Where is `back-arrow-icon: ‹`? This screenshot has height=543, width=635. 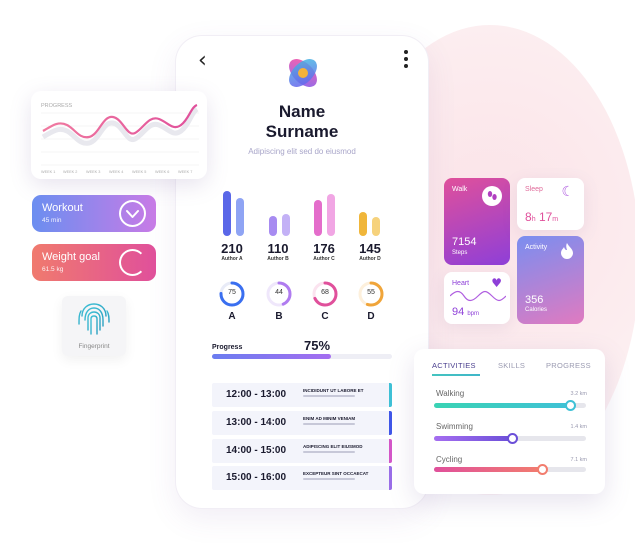
back-arrow-icon: ‹ is located at coordinates (202, 60).